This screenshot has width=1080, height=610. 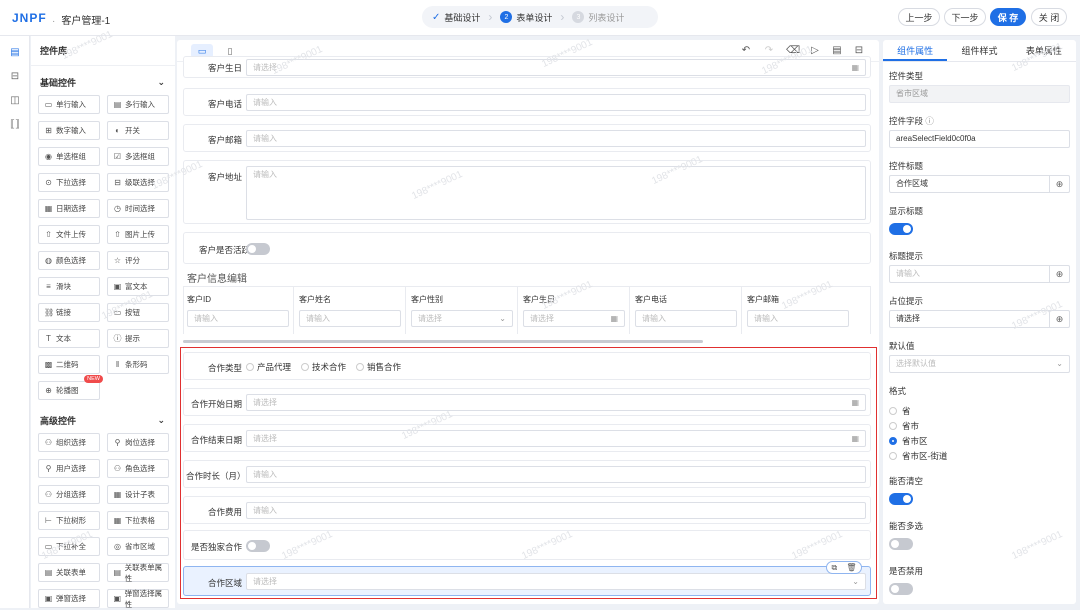 I want to click on address-row: 客户地址 请输入, so click(x=527, y=192).